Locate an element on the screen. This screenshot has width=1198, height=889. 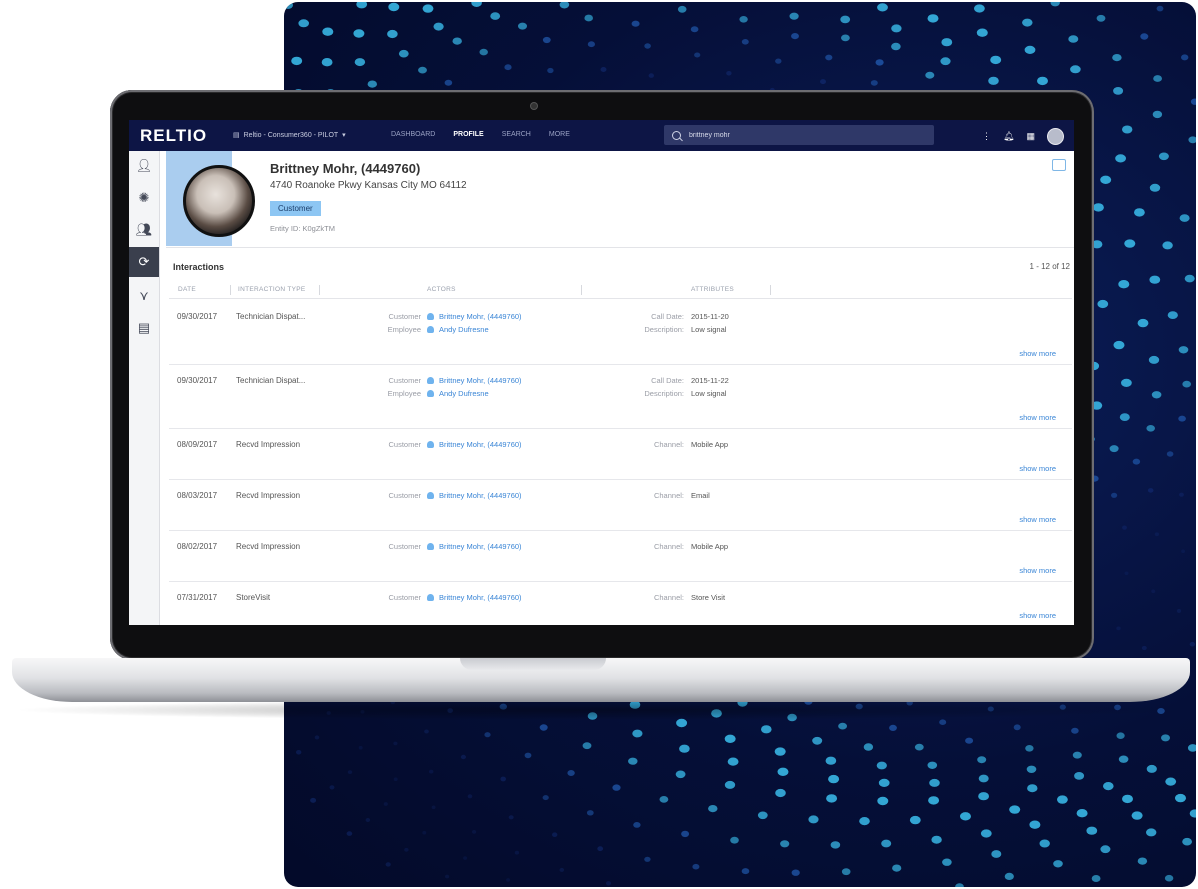
camera-icon is located at coordinates (534, 106).